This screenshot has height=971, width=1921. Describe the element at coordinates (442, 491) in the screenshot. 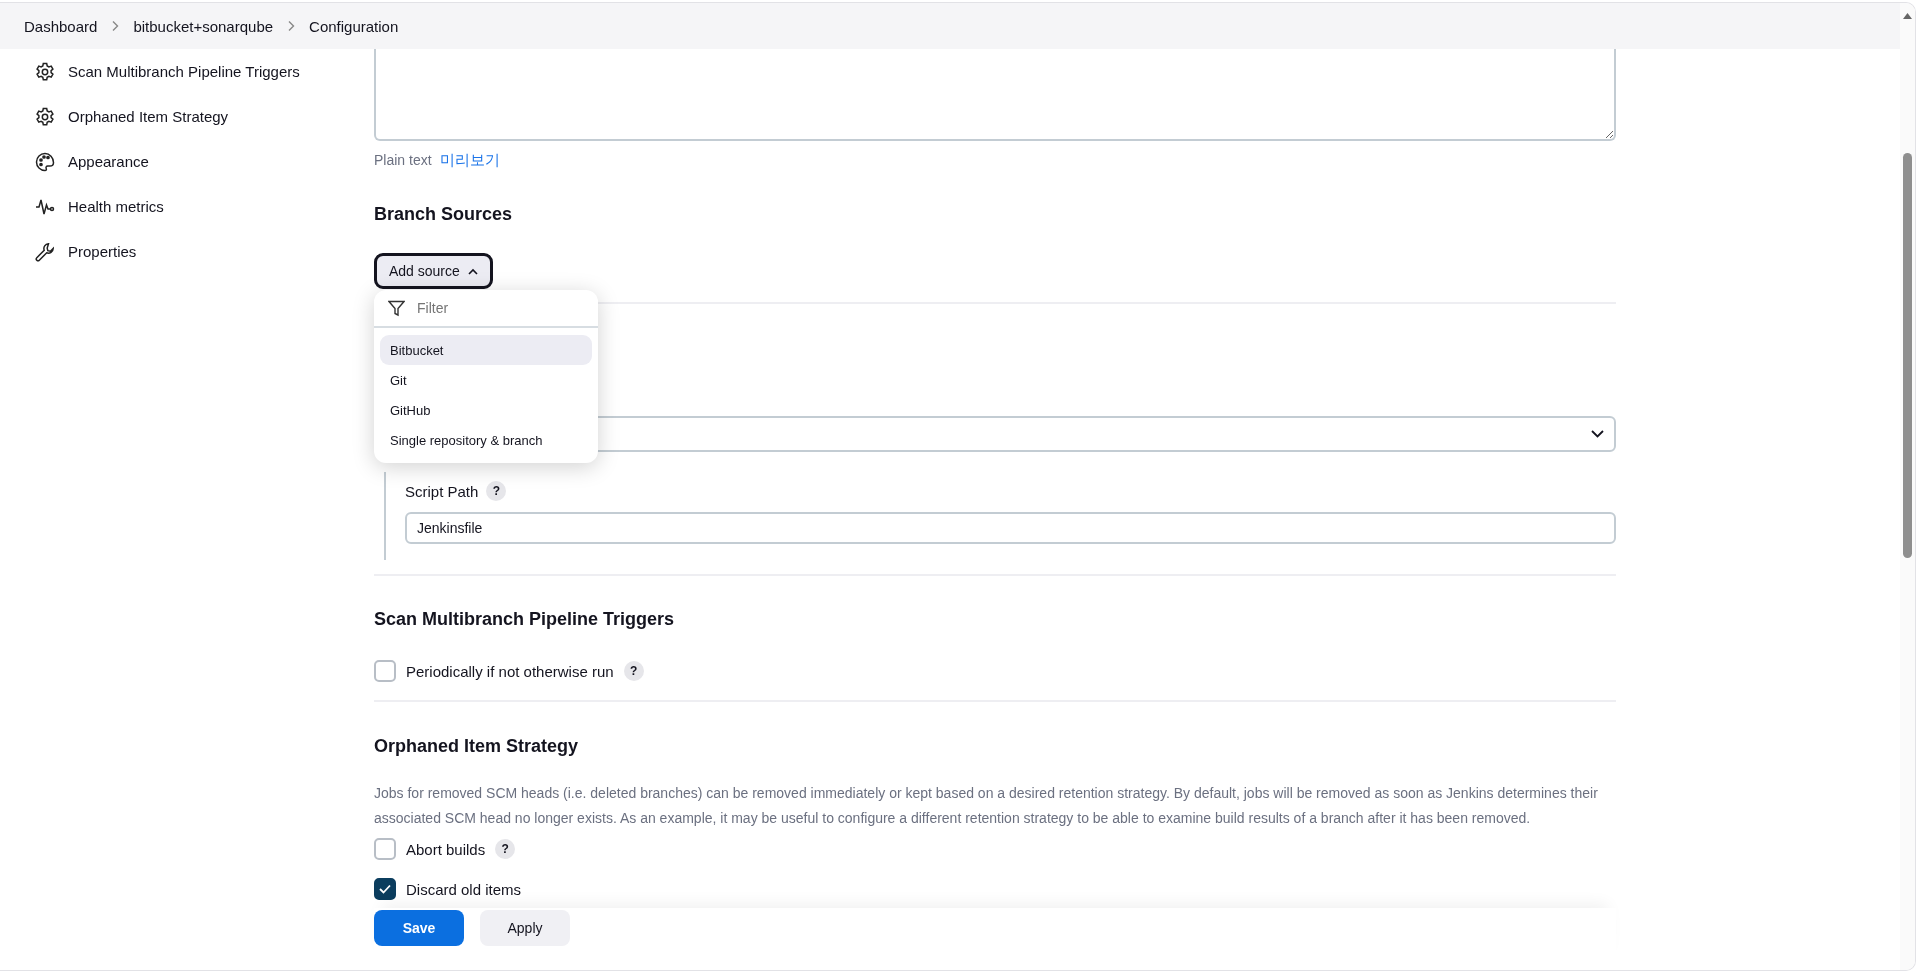

I see `field-label: Script Path` at that location.